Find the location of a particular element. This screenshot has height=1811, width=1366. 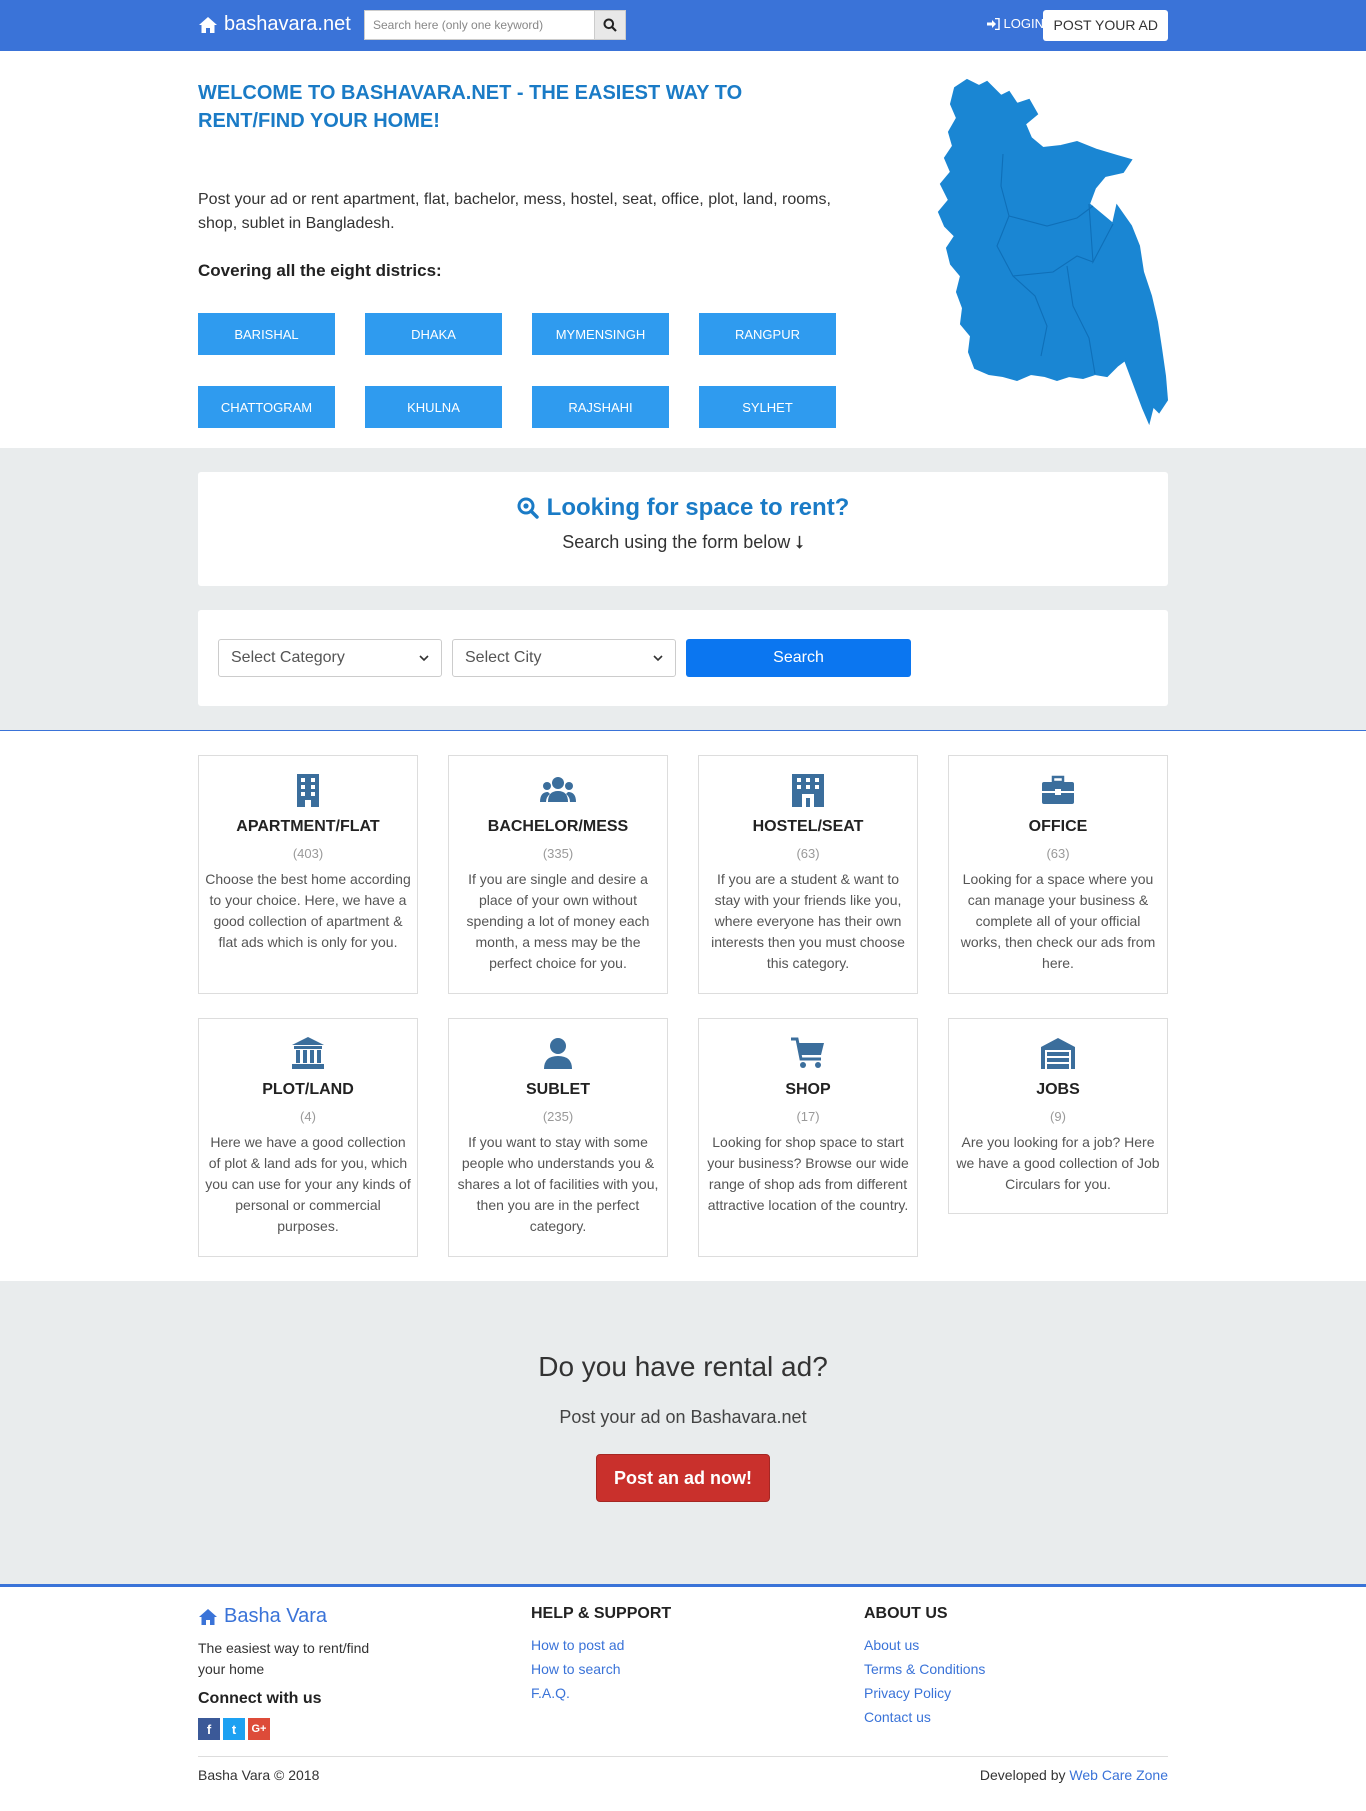

chevron-down-icon is located at coordinates (424, 657).